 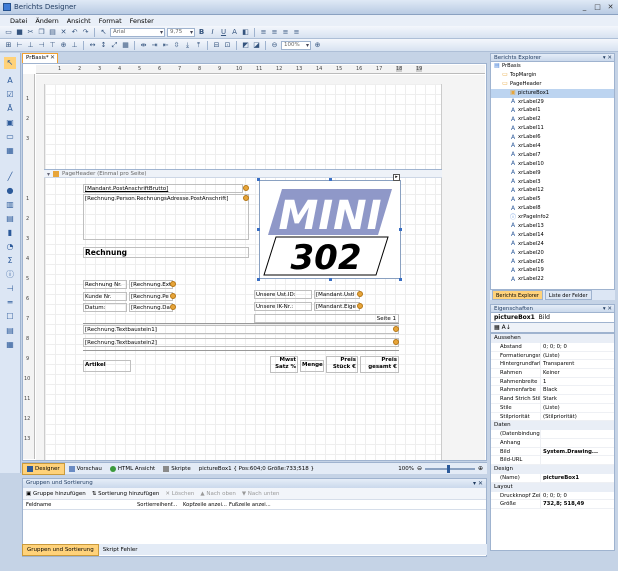 I want to click on tree-node: AxrLabel2, so click(x=552, y=119).